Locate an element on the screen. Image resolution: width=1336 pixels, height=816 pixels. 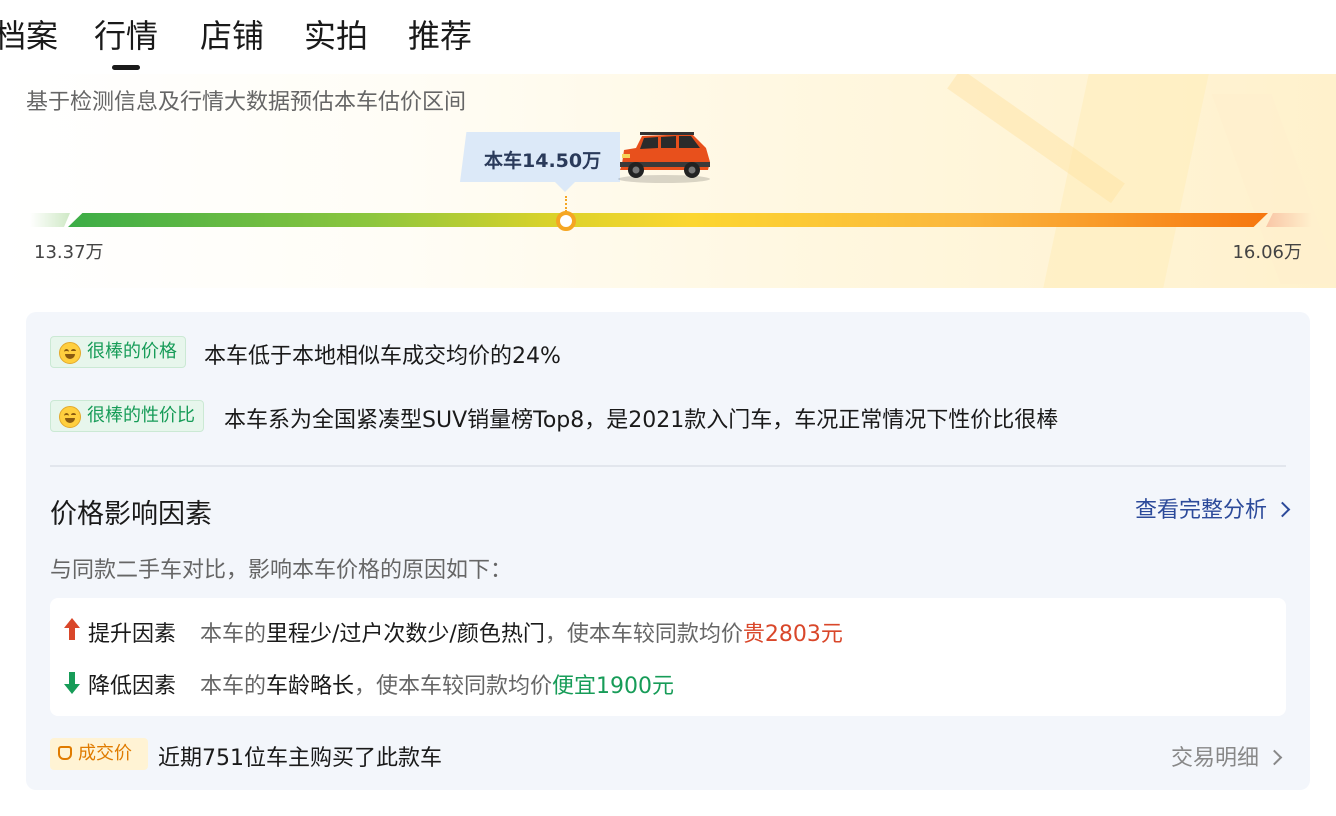
rating-badge: 很棒的价格 is located at coordinates (118, 352).